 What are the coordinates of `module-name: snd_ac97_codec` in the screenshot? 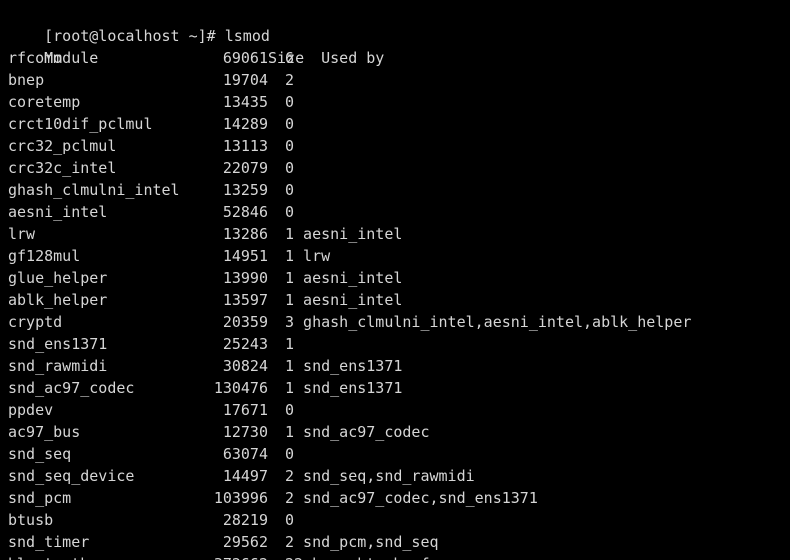 It's located at (71, 388).